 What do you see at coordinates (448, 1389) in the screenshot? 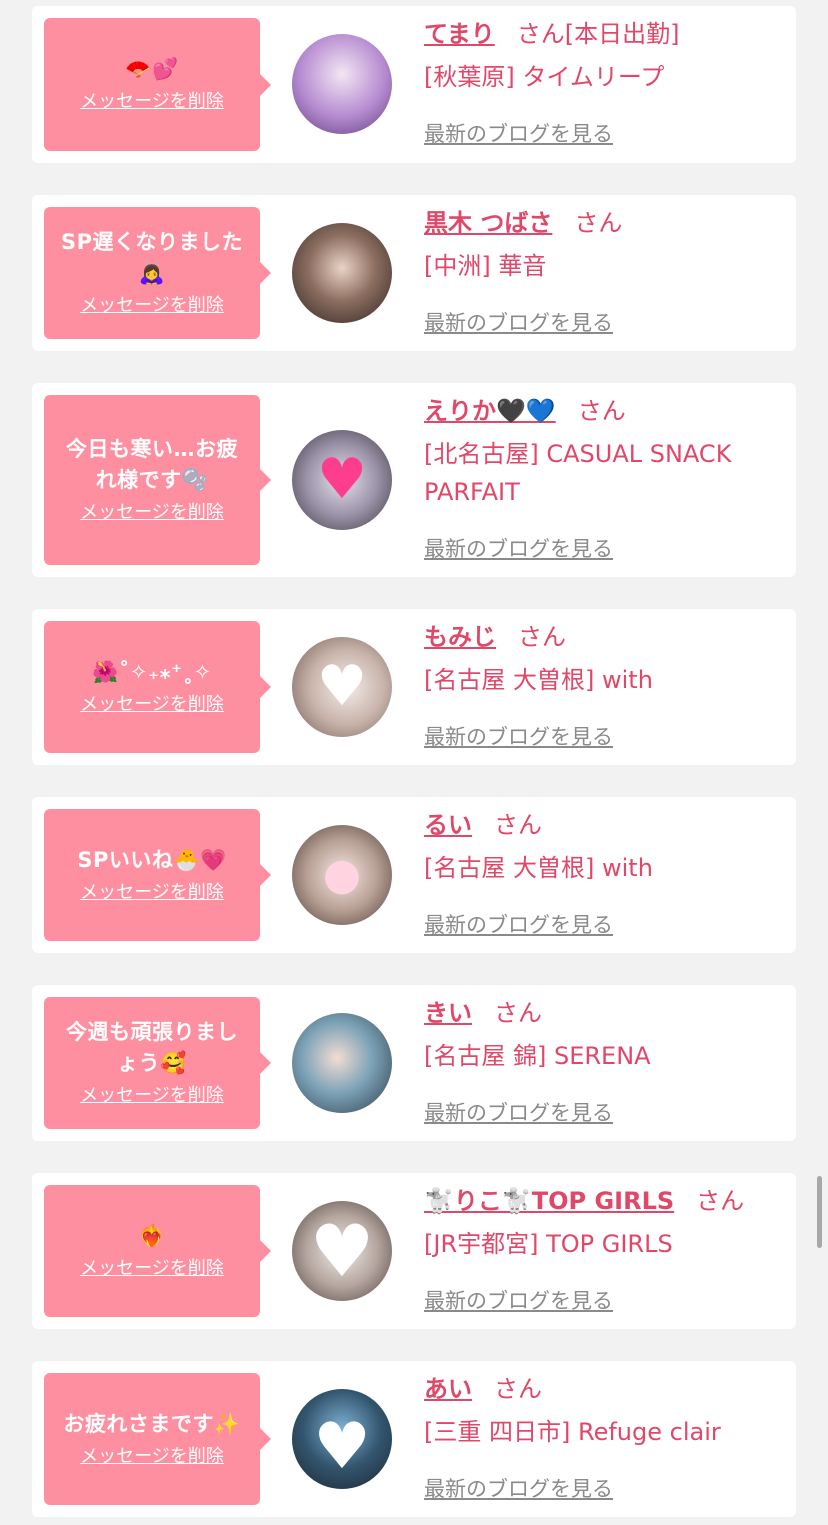
I see `cast-name-link: あい` at bounding box center [448, 1389].